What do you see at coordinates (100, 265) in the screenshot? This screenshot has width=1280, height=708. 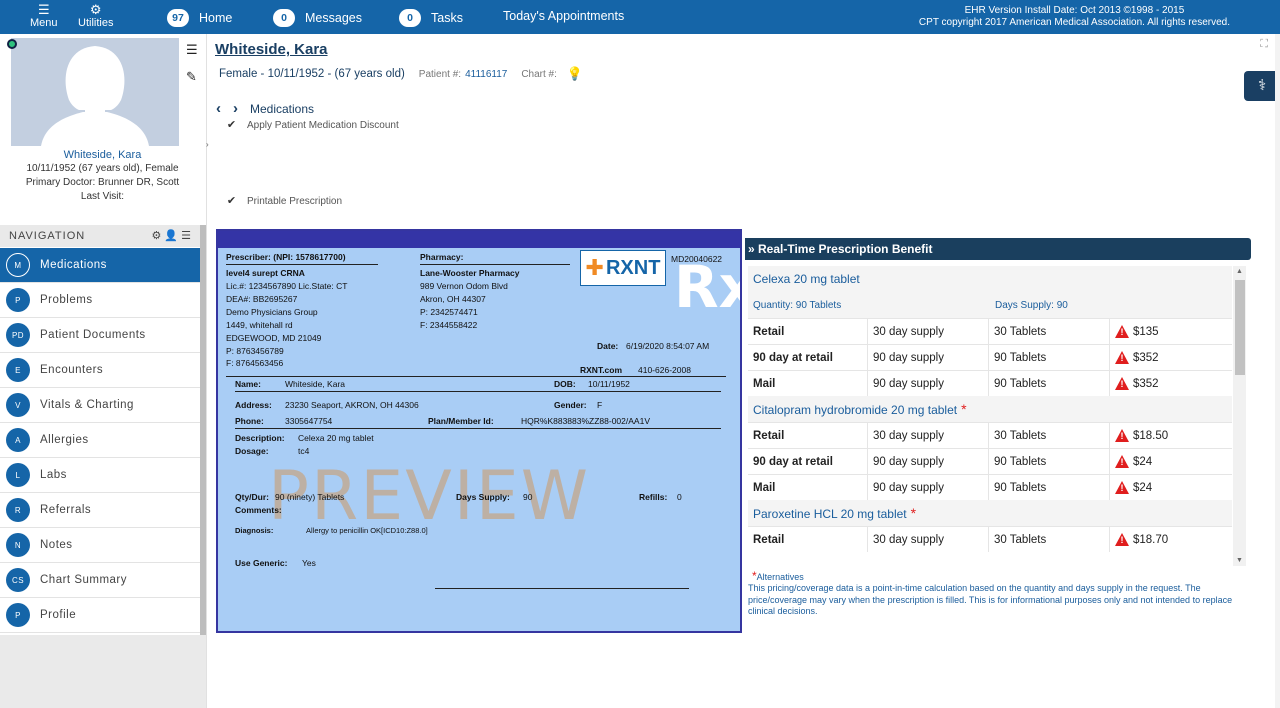 I see `nav-item-medications: M Medications` at bounding box center [100, 265].